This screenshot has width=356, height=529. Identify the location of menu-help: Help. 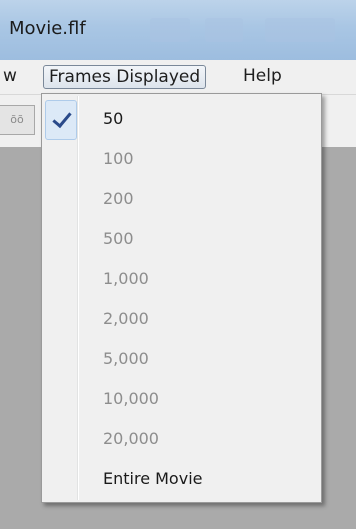
(262, 76).